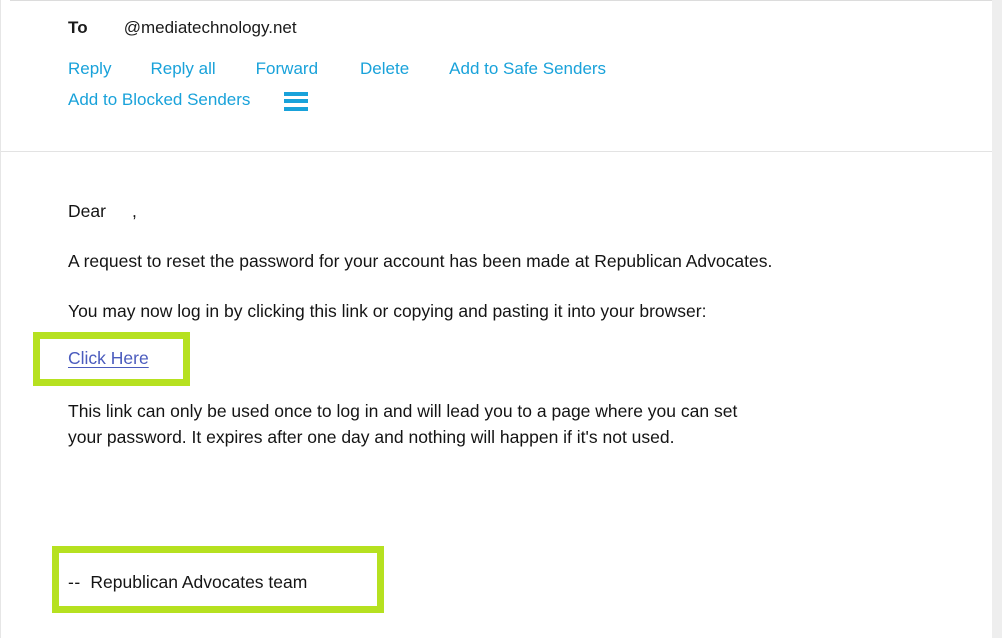 The image size is (1002, 638). I want to click on recipient-address: @mediatechnology.net, so click(210, 27).